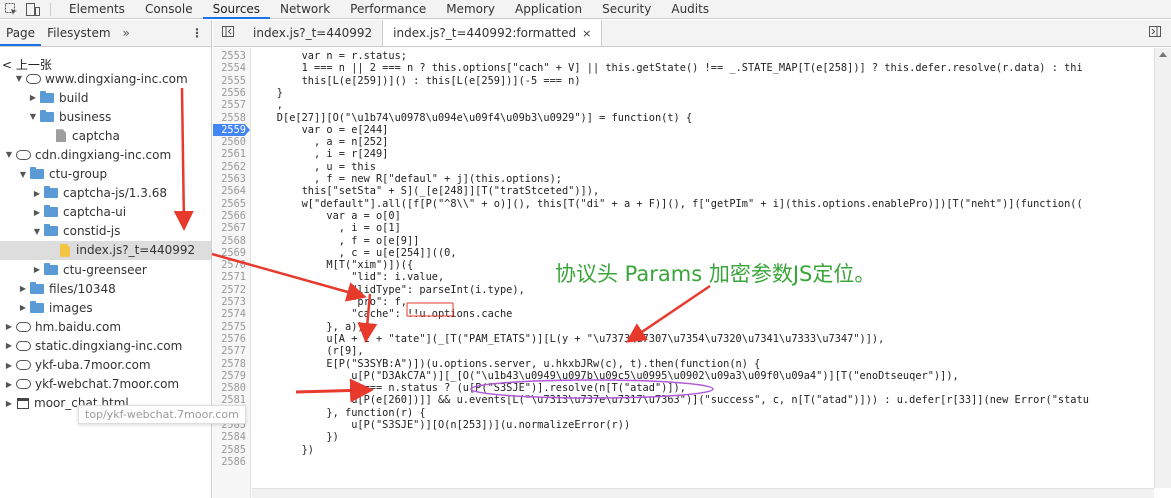 This screenshot has height=498, width=1171. Describe the element at coordinates (231, 105) in the screenshot. I see `line-number: 2557` at that location.